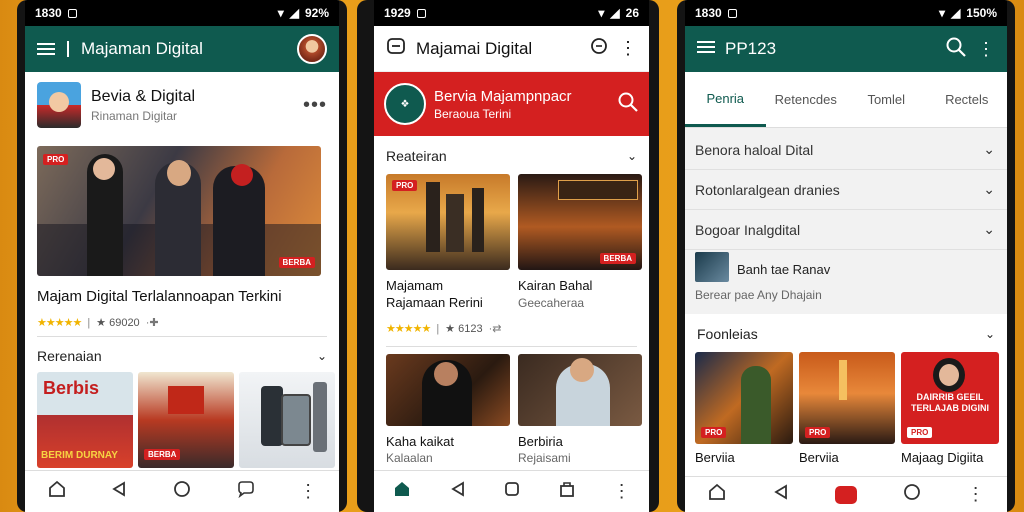 Image resolution: width=1024 pixels, height=512 pixels. What do you see at coordinates (397, 13) in the screenshot?
I see `status-time: 1929` at bounding box center [397, 13].